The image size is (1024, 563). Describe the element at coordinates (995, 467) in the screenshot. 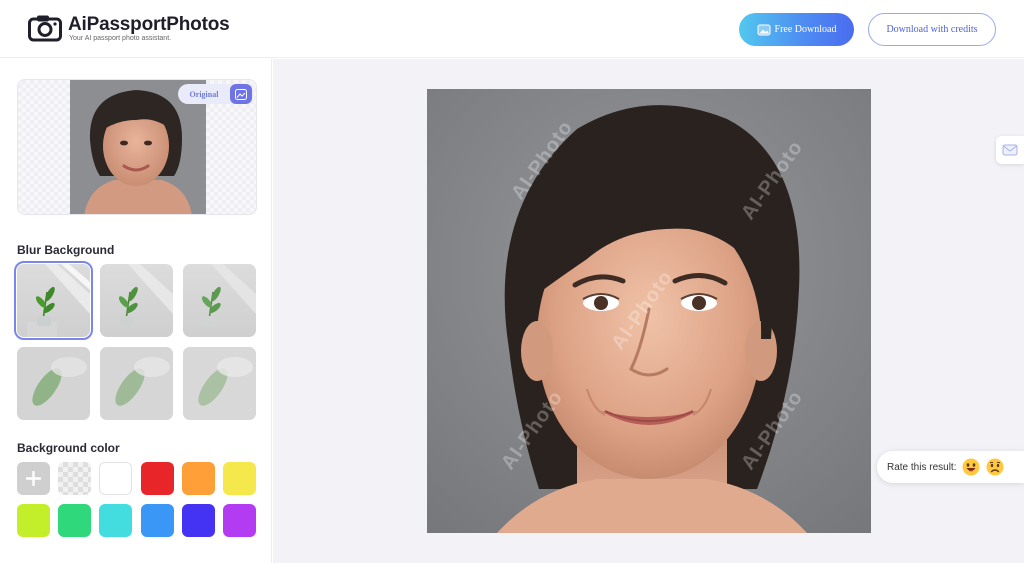

I see `sad-face-icon` at that location.